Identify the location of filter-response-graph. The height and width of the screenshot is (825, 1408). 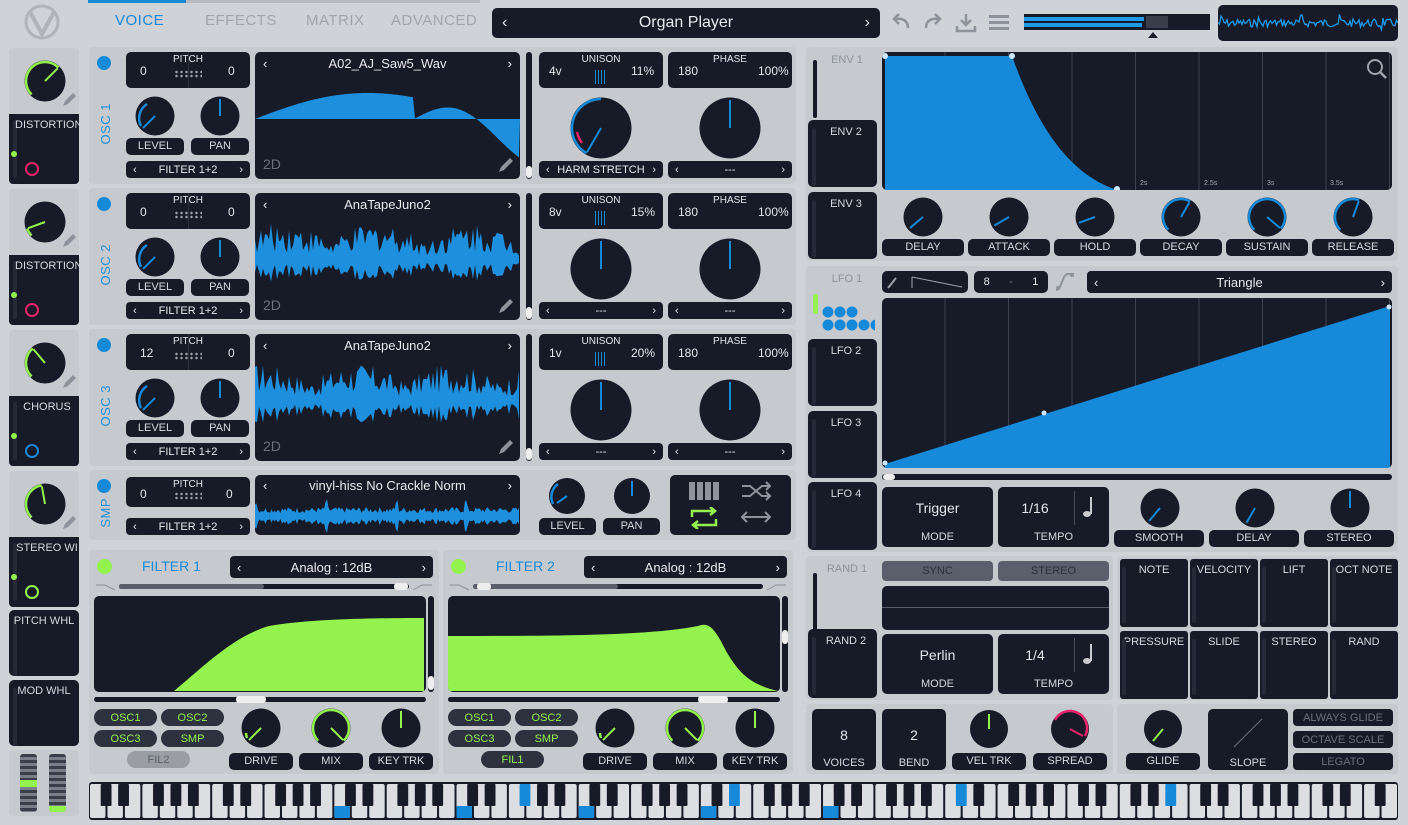
(614, 644).